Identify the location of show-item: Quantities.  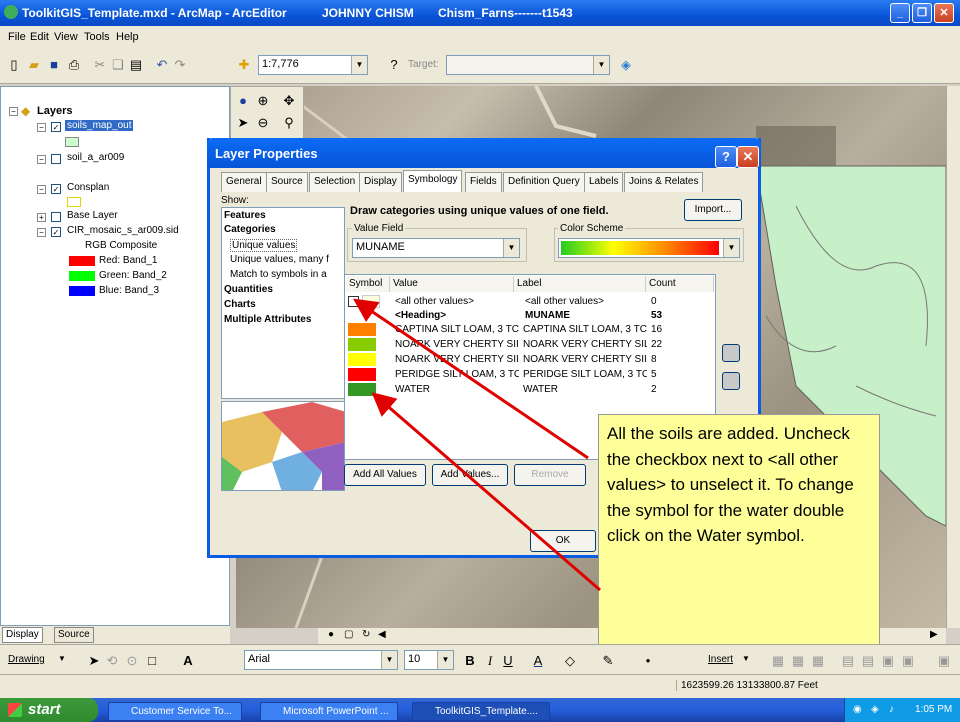
(248, 289).